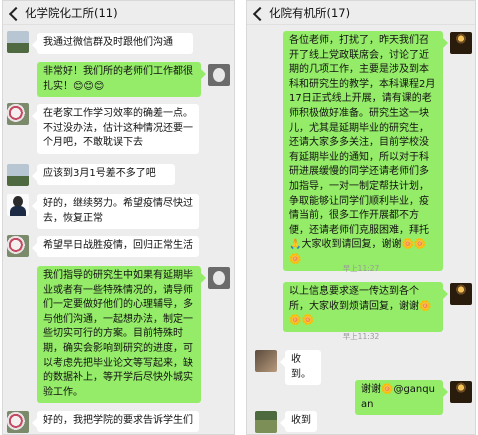 The width and height of the screenshot is (478, 435). What do you see at coordinates (115, 212) in the screenshot?
I see `message-bubble-incoming: 好的，继续努力。希望疫情尽快过去，恢复正常` at bounding box center [115, 212].